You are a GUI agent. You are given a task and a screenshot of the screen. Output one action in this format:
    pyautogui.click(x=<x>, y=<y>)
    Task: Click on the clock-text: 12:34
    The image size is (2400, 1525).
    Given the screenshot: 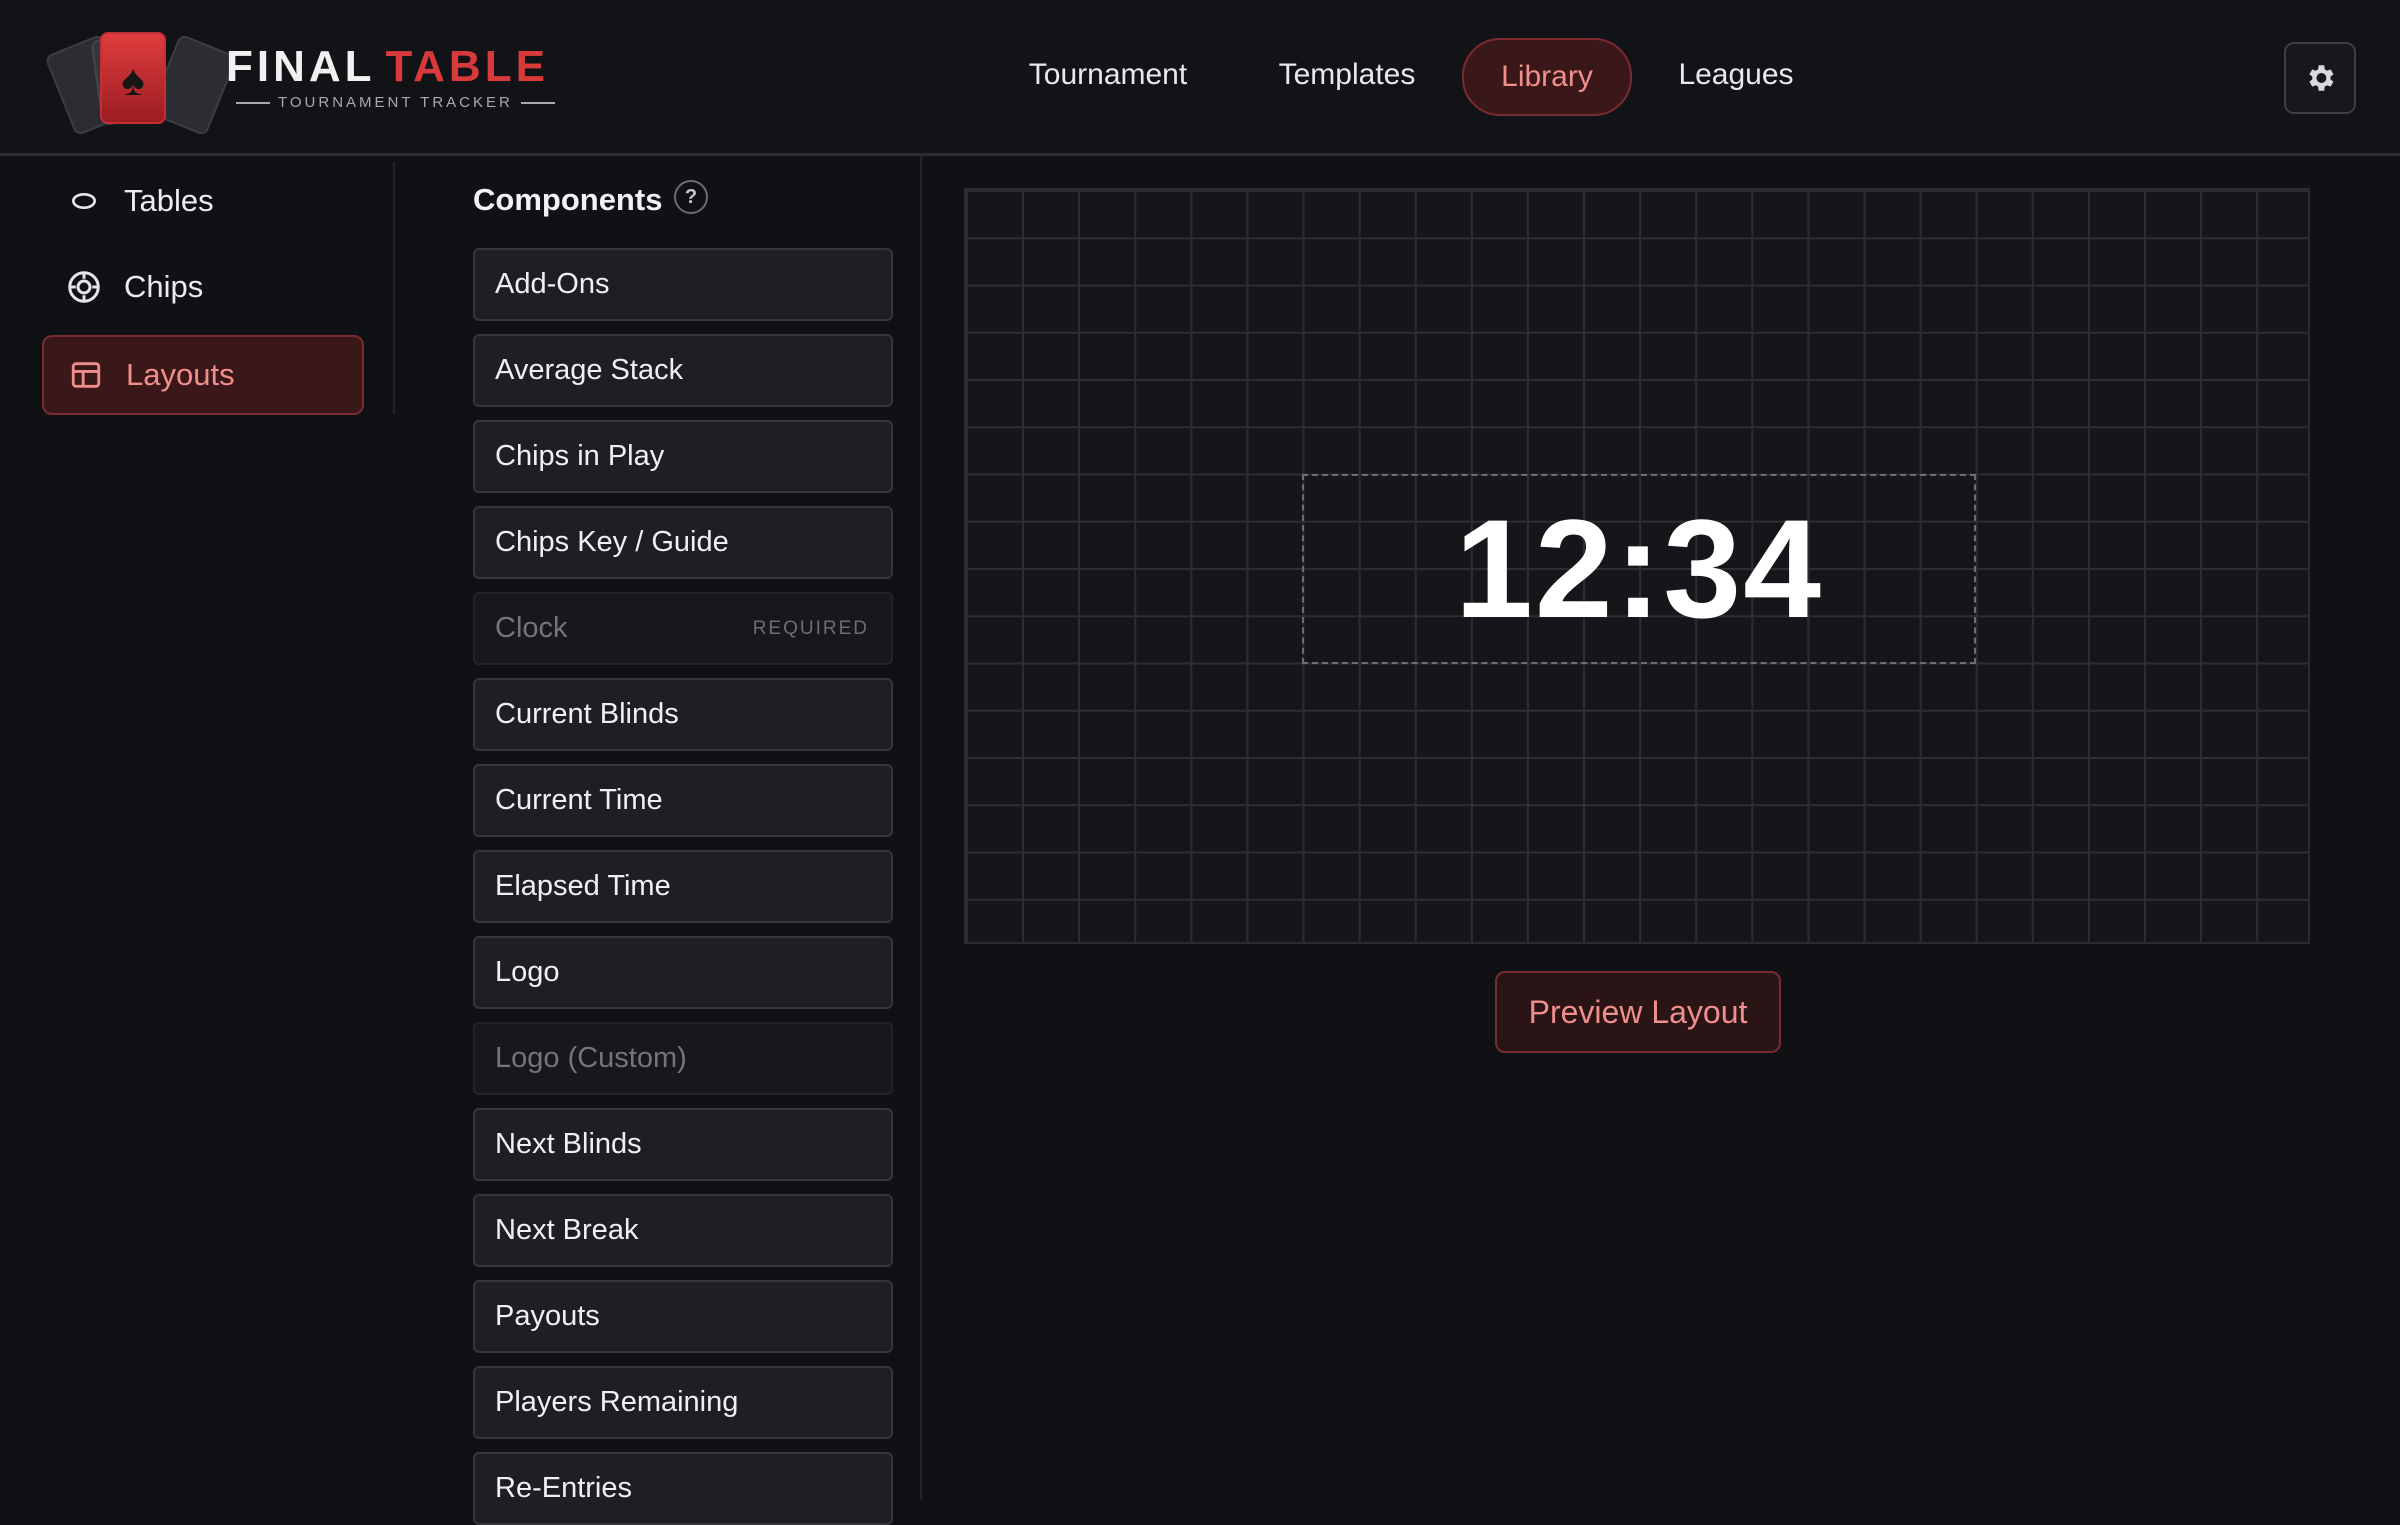 What is the action you would take?
    pyautogui.click(x=1639, y=568)
    